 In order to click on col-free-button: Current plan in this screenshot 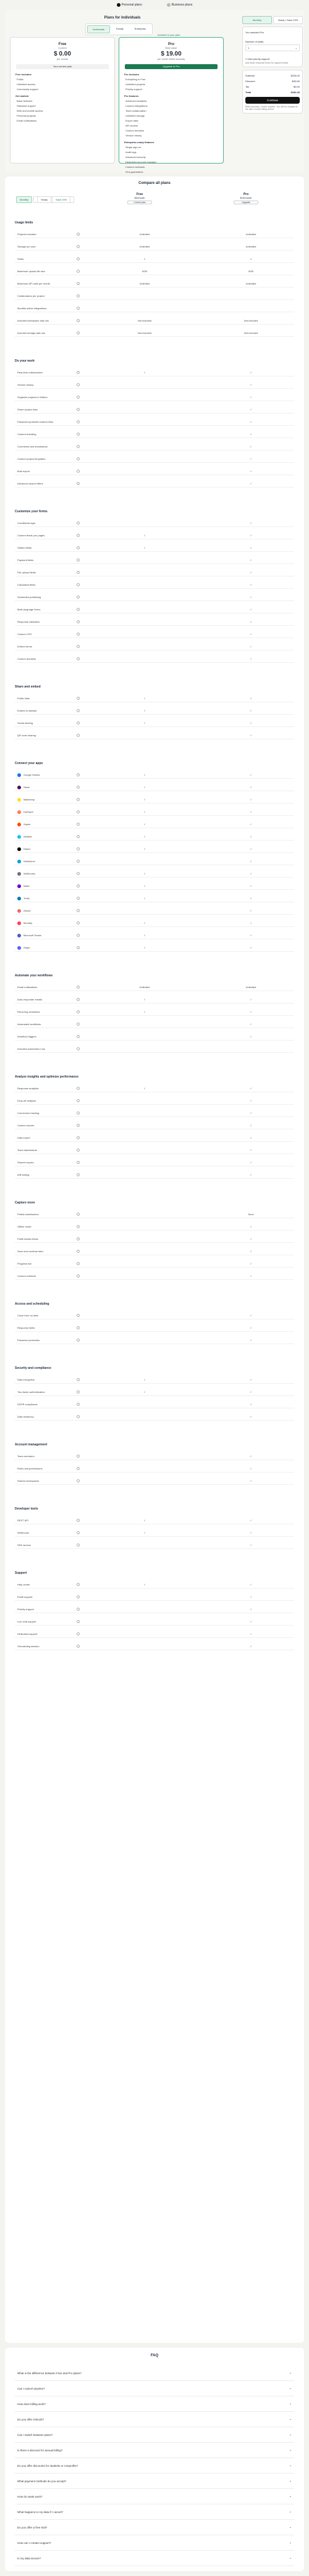, I will do `click(140, 202)`.